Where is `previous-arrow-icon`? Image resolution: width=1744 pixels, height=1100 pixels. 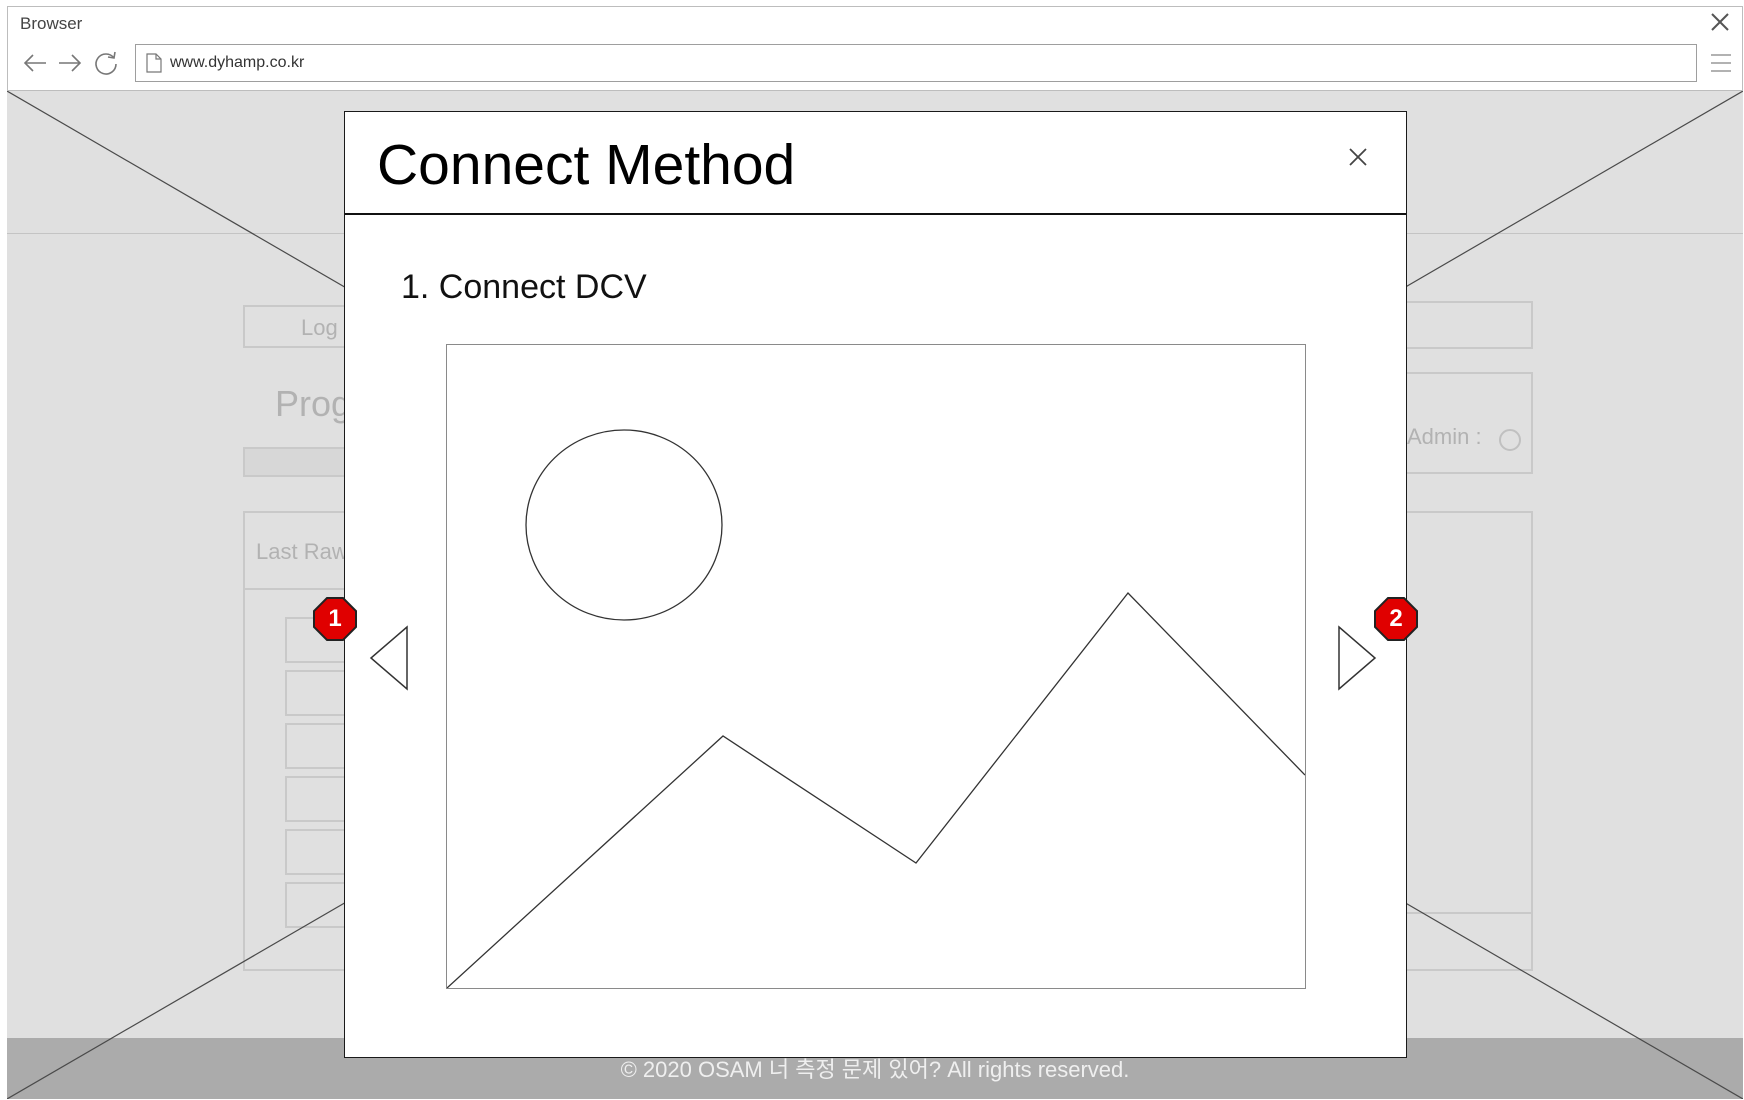
previous-arrow-icon is located at coordinates (389, 658).